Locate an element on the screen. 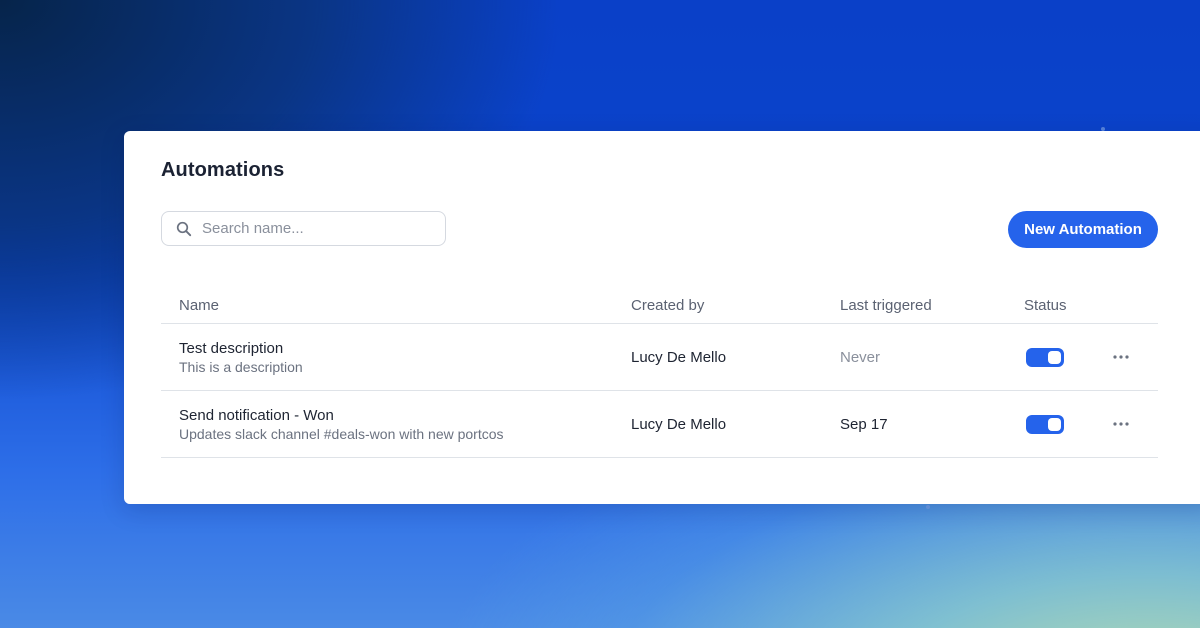  automation-name: Test description is located at coordinates (231, 348).